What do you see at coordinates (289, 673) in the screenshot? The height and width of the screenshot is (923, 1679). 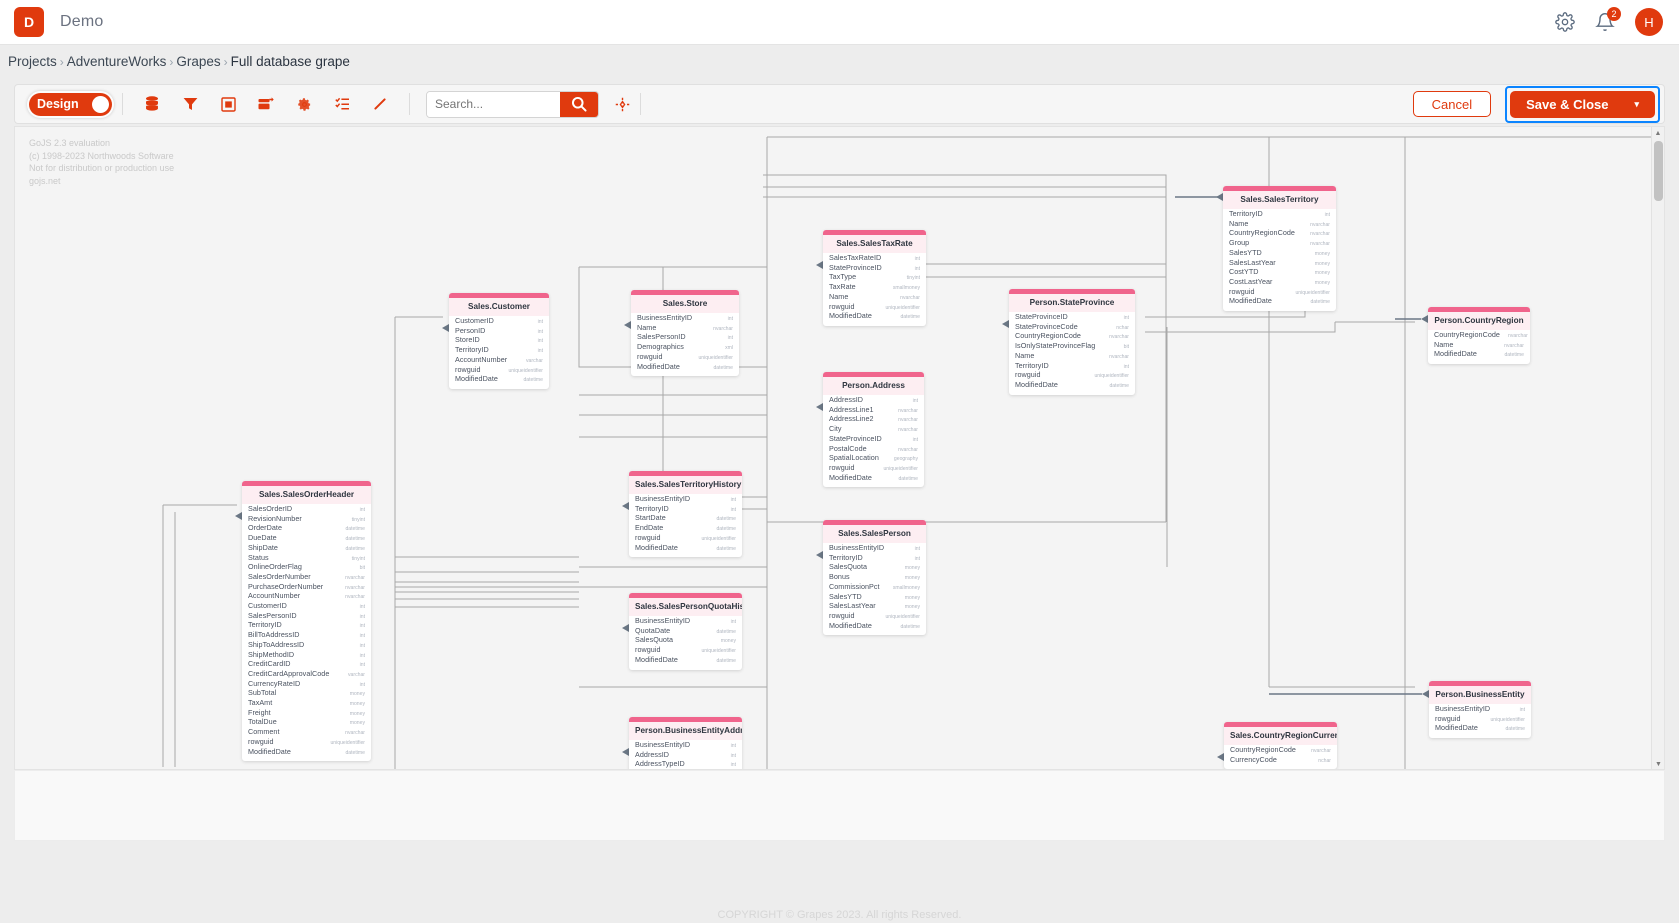 I see `field-name: CreditCardApprovalCode` at bounding box center [289, 673].